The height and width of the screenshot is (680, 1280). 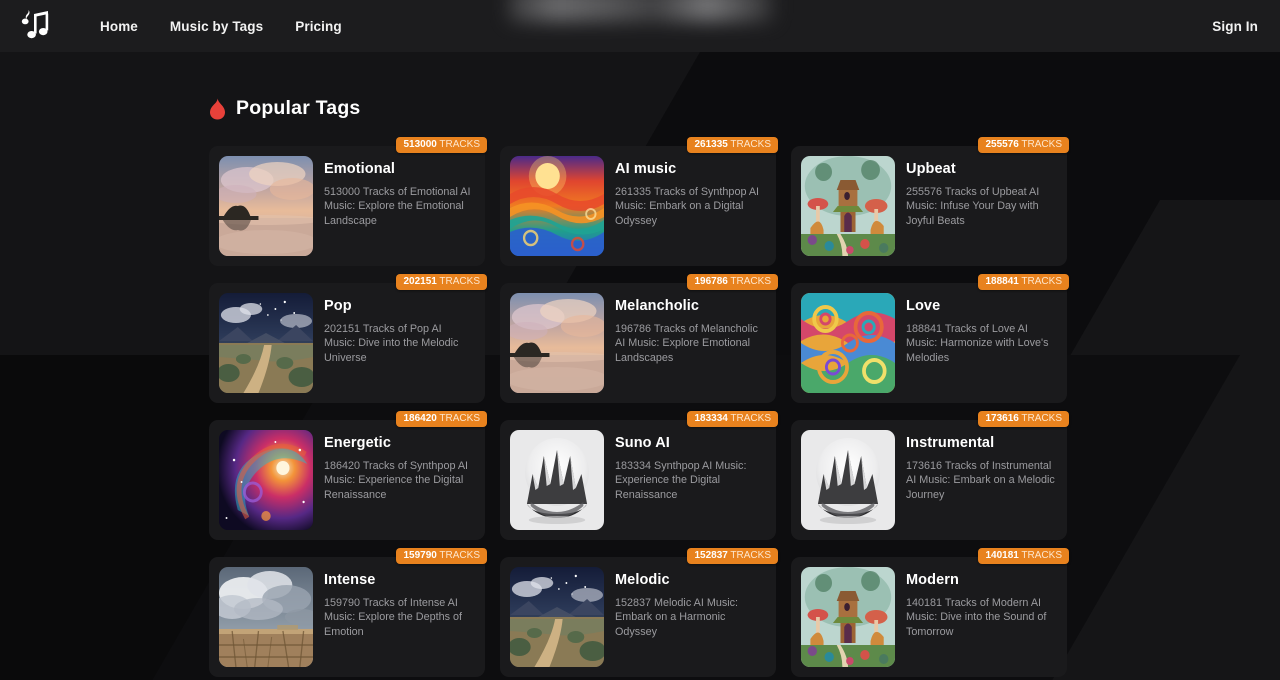 I want to click on track-count-badge: 255576 TRACKS, so click(x=1023, y=145).